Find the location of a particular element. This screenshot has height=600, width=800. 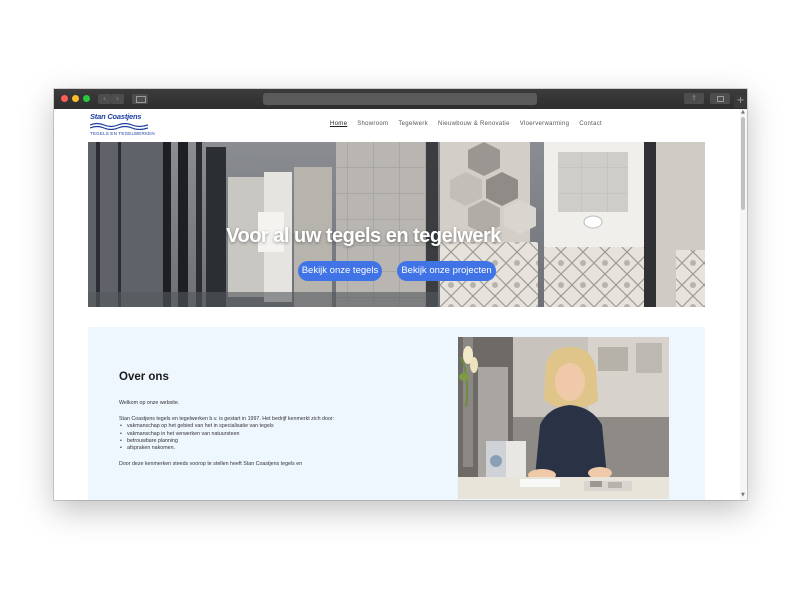

logo-tagline: TEGELS EN TEGELWERKEN is located at coordinates (122, 133).